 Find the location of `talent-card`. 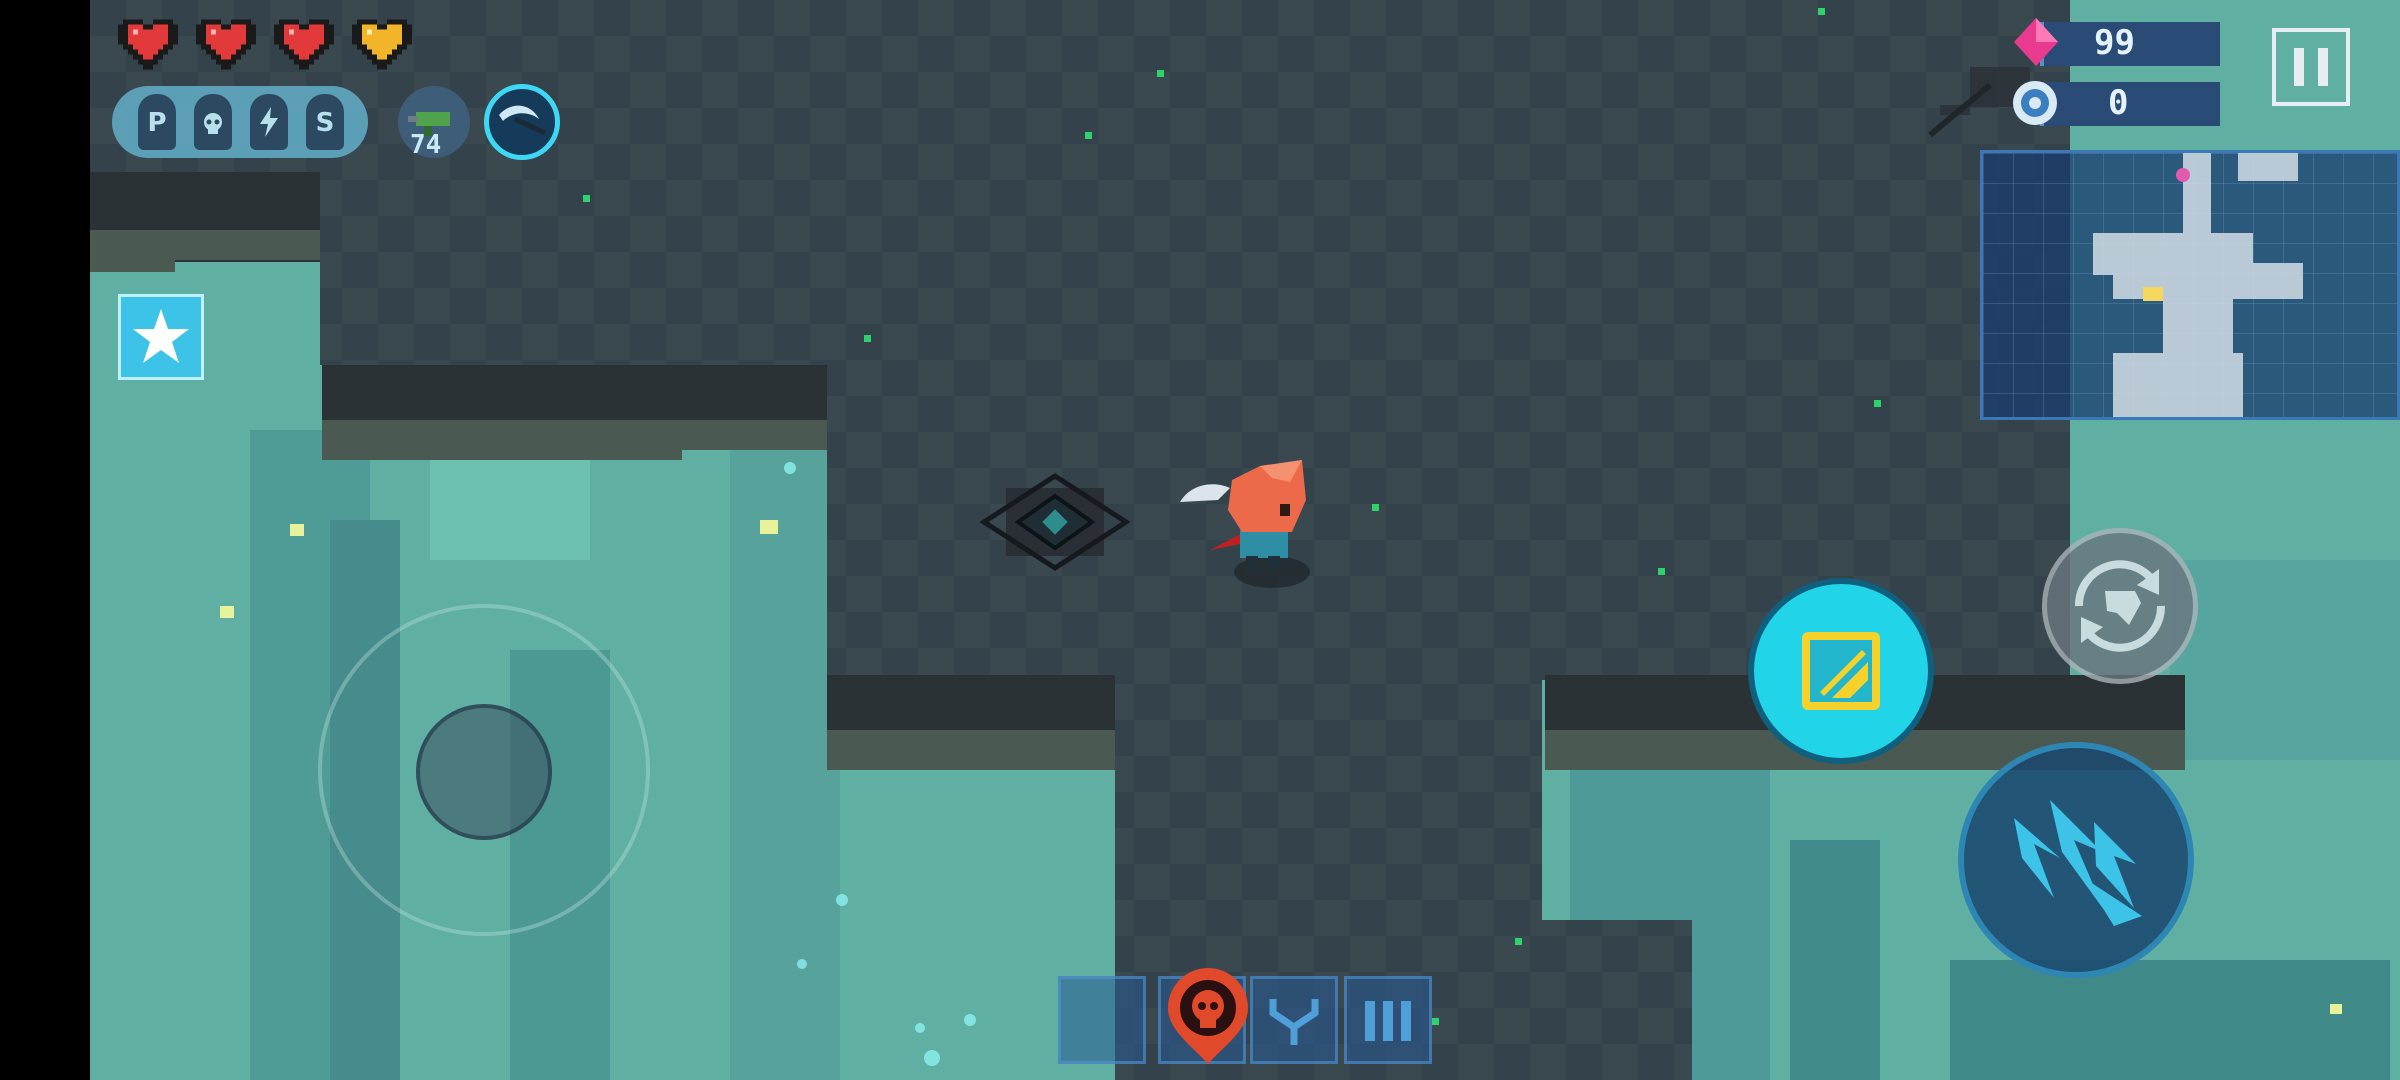

talent-card is located at coordinates (161, 337).